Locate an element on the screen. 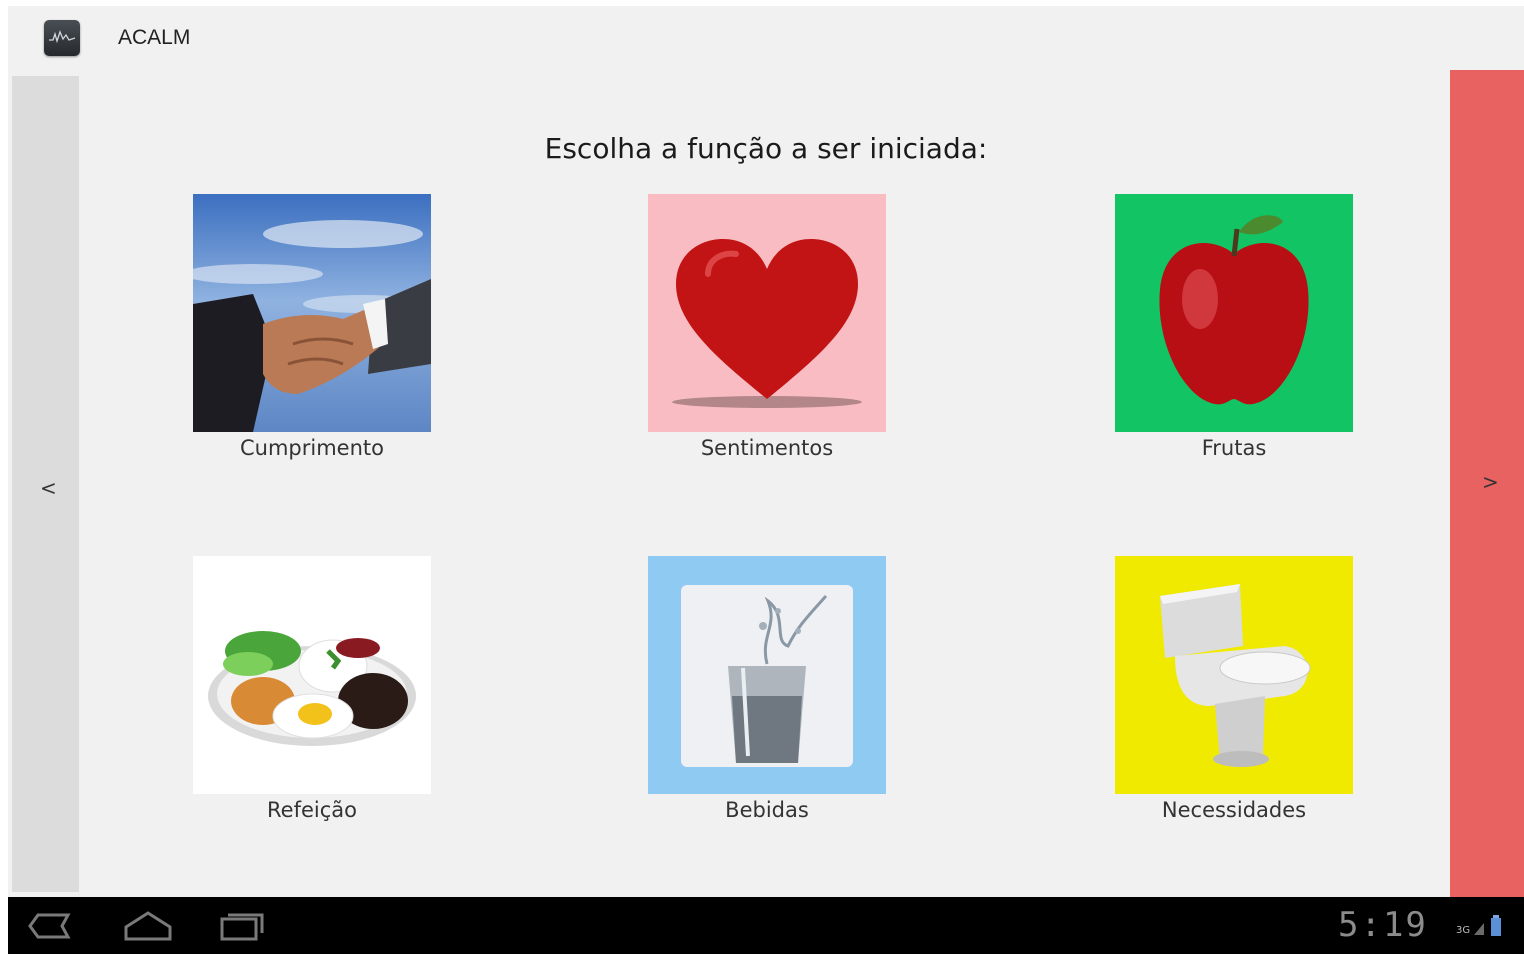 This screenshot has width=1524, height=954. tile-sentimentos: Sentimentos is located at coordinates (767, 327).